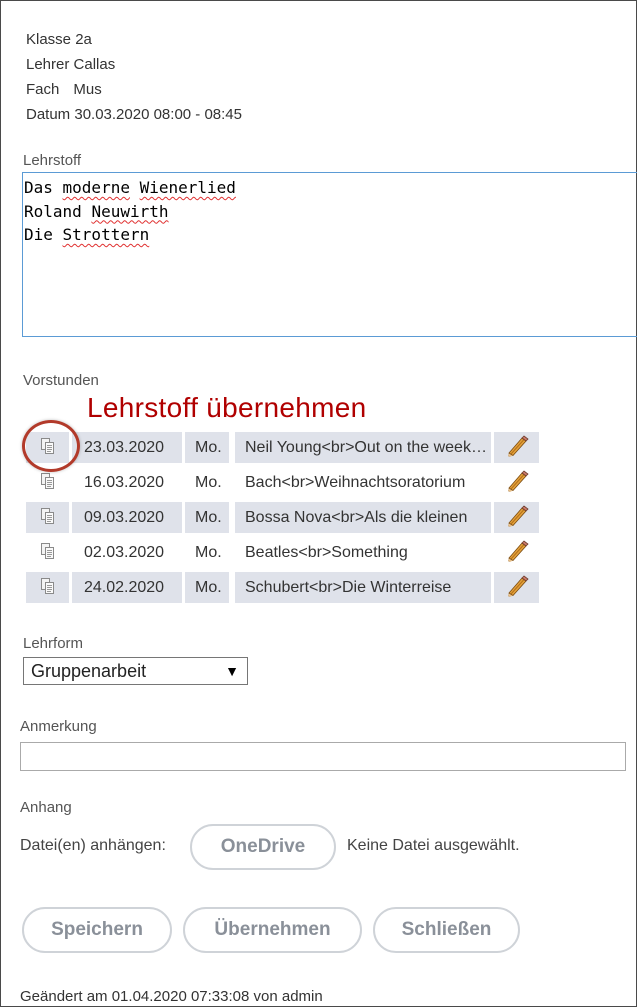 The height and width of the screenshot is (1007, 637). Describe the element at coordinates (52, 160) in the screenshot. I see `lehrstoff-label: Lehrstoff` at that location.